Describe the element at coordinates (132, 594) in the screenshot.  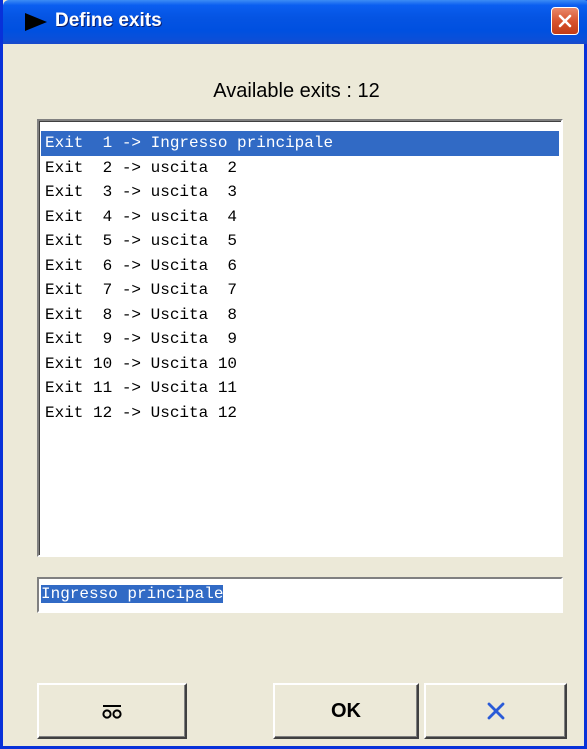
I see `exit-name-value: Ingresso principale` at that location.